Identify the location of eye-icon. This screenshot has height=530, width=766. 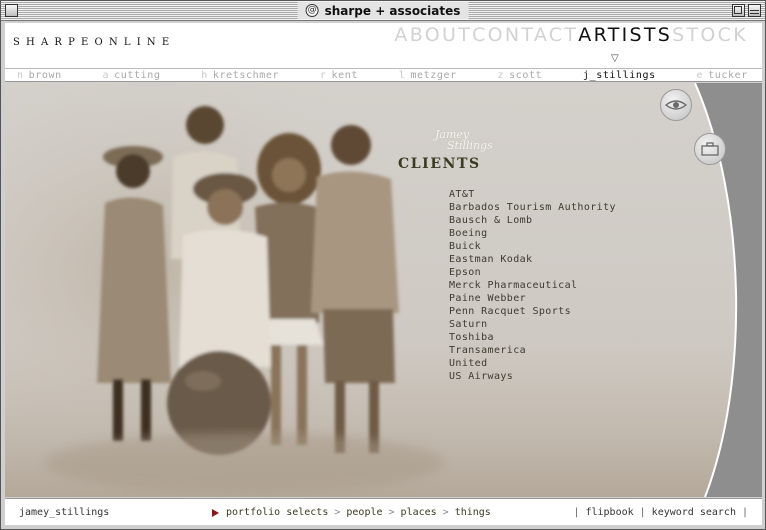
(676, 105).